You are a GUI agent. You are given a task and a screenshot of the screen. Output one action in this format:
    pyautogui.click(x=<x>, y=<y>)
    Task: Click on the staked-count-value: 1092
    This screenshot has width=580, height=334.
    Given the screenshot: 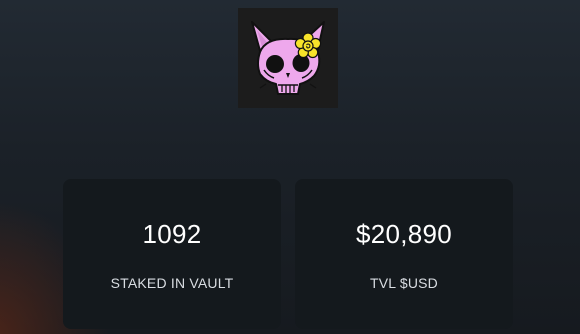 What is the action you would take?
    pyautogui.click(x=172, y=234)
    